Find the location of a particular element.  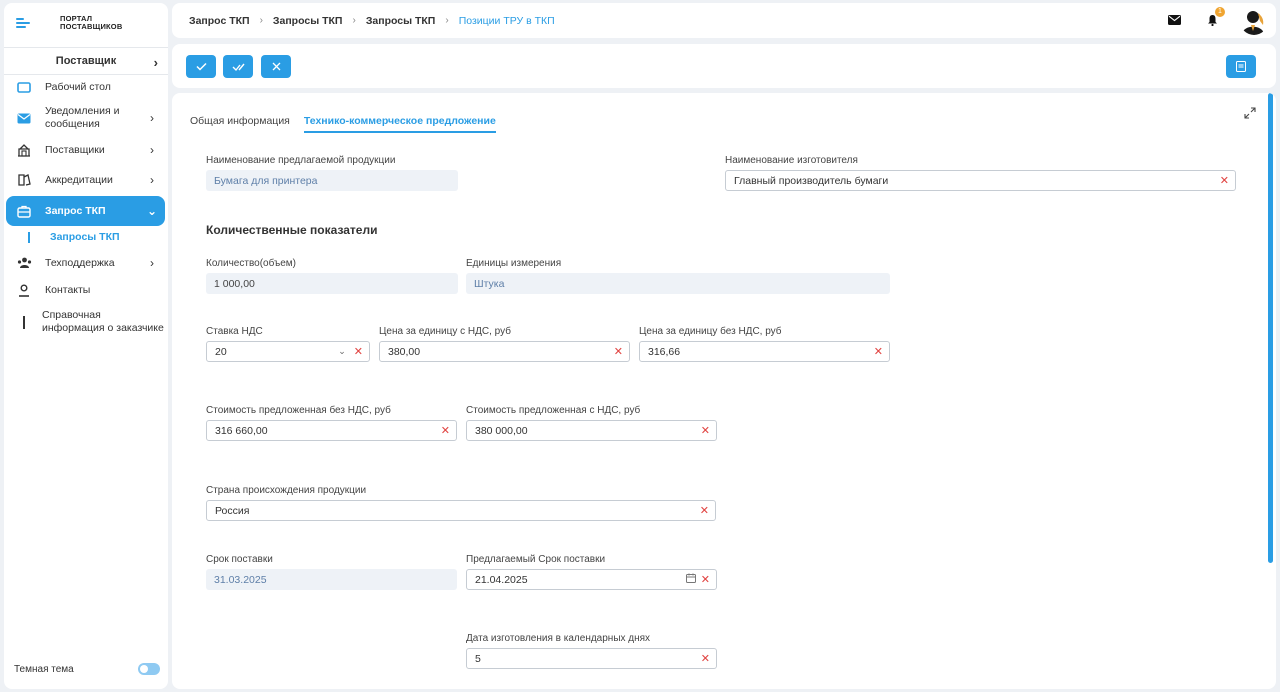

sidebar-item-customer-info: Справочная информация о заказчике is located at coordinates (85, 322).